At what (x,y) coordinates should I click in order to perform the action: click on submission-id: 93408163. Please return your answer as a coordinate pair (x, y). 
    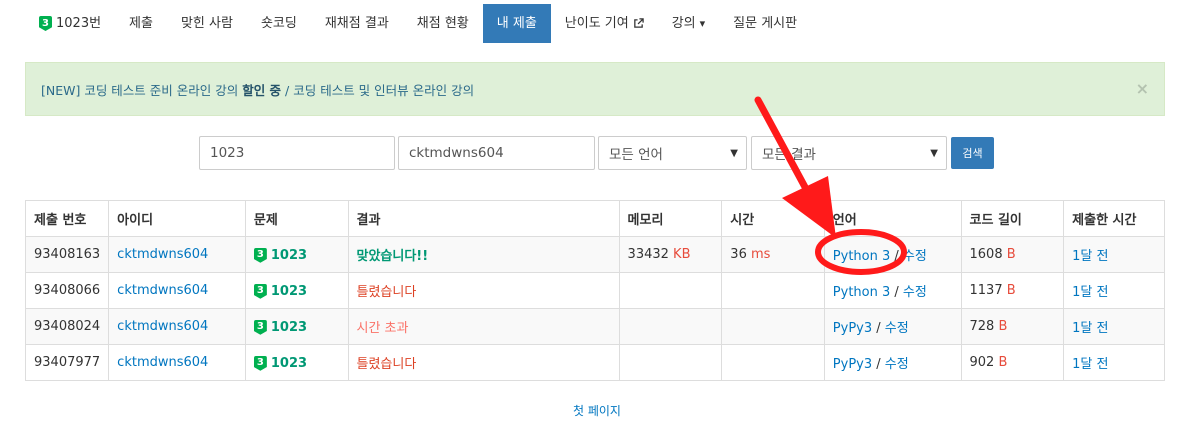
    Looking at the image, I should click on (67, 254).